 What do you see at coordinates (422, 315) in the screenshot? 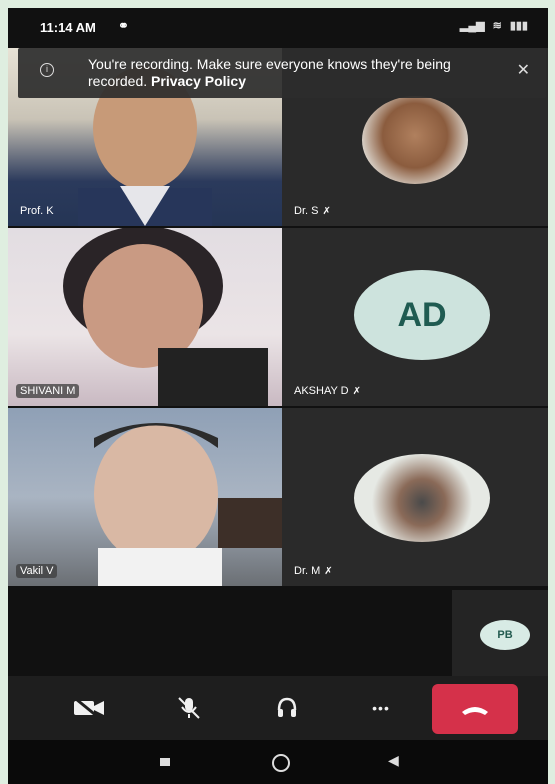
I see `participant-initials: AD` at bounding box center [422, 315].